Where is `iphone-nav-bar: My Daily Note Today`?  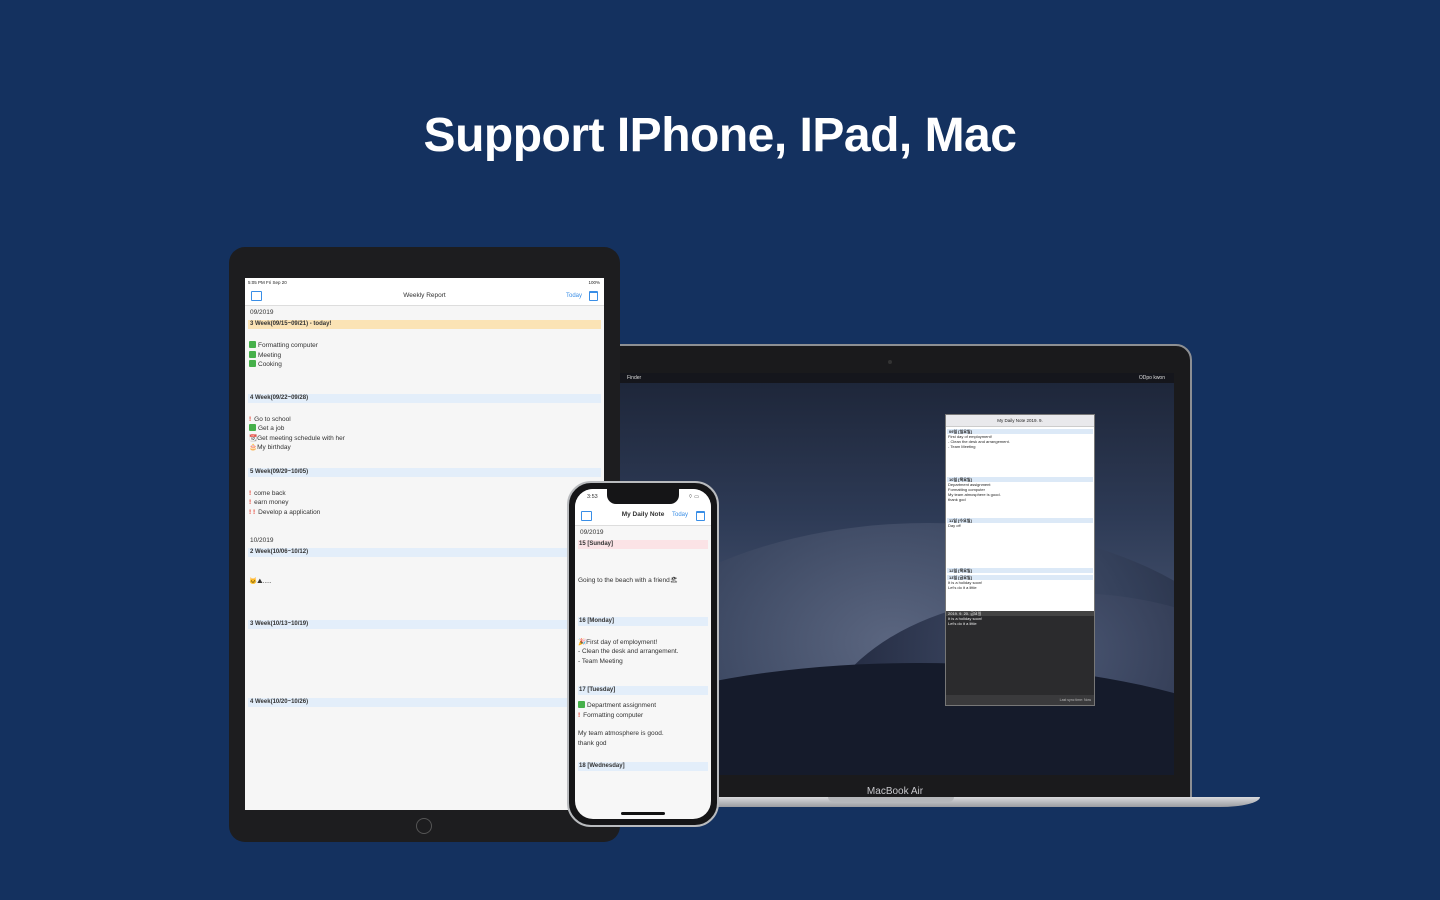 iphone-nav-bar: My Daily Note Today is located at coordinates (643, 515).